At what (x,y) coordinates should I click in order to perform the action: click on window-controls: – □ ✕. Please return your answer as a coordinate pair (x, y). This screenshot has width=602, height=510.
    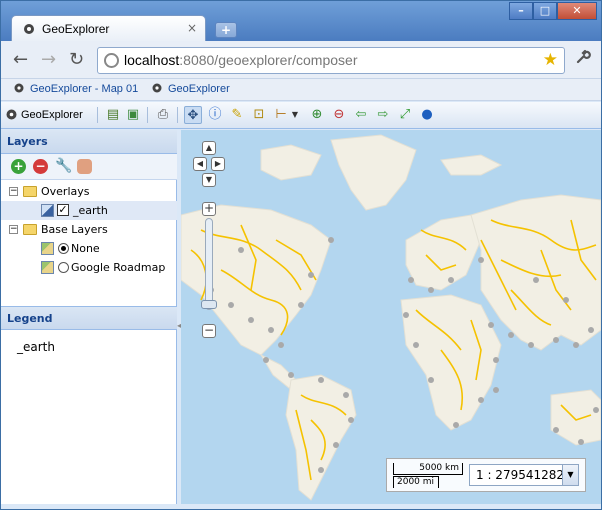
    Looking at the image, I should click on (553, 11).